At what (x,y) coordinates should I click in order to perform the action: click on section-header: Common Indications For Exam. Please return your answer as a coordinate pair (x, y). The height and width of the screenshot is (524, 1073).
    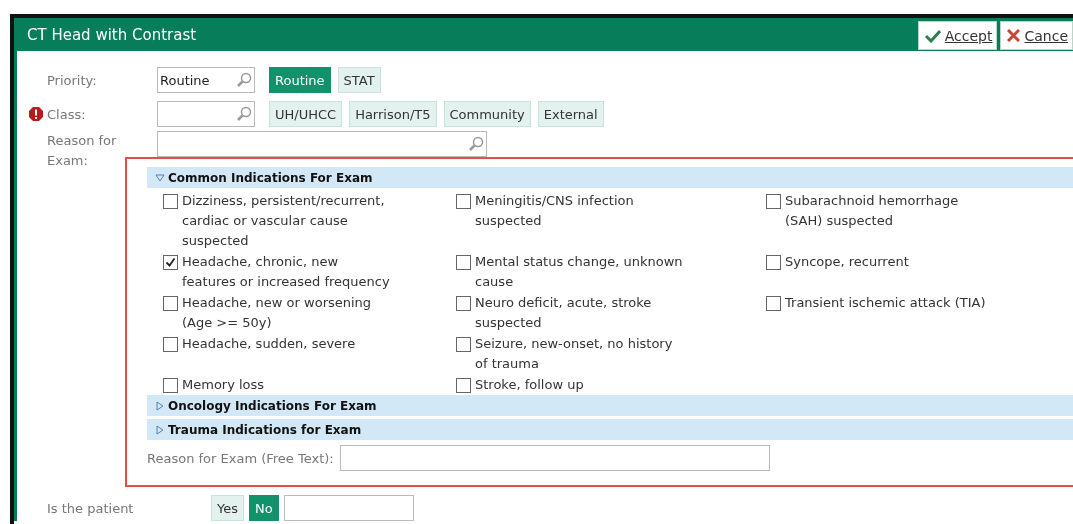
    Looking at the image, I should click on (610, 177).